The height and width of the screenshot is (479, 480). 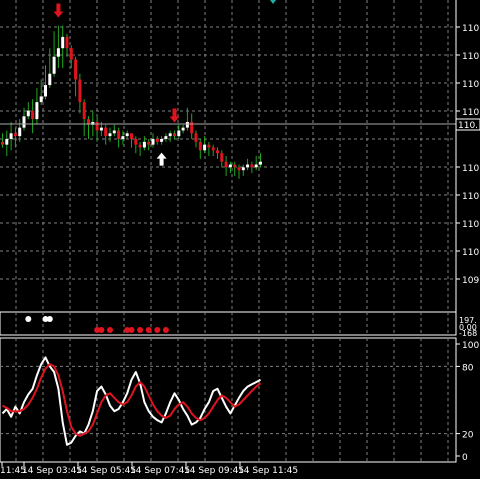 What do you see at coordinates (268, 471) in the screenshot?
I see `time-label: 14 Sep 11:45` at bounding box center [268, 471].